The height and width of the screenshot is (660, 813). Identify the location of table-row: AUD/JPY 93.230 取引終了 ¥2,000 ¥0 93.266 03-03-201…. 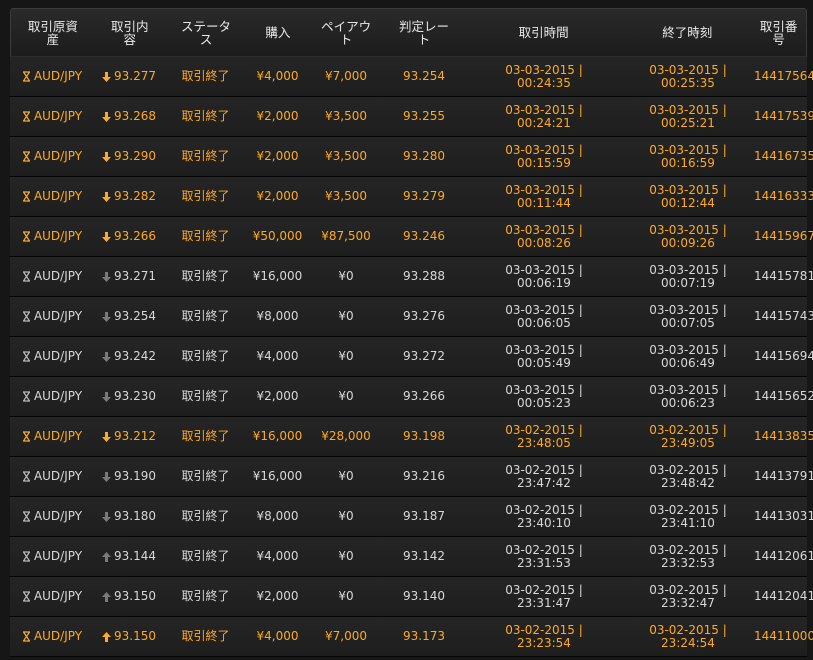
(411, 397).